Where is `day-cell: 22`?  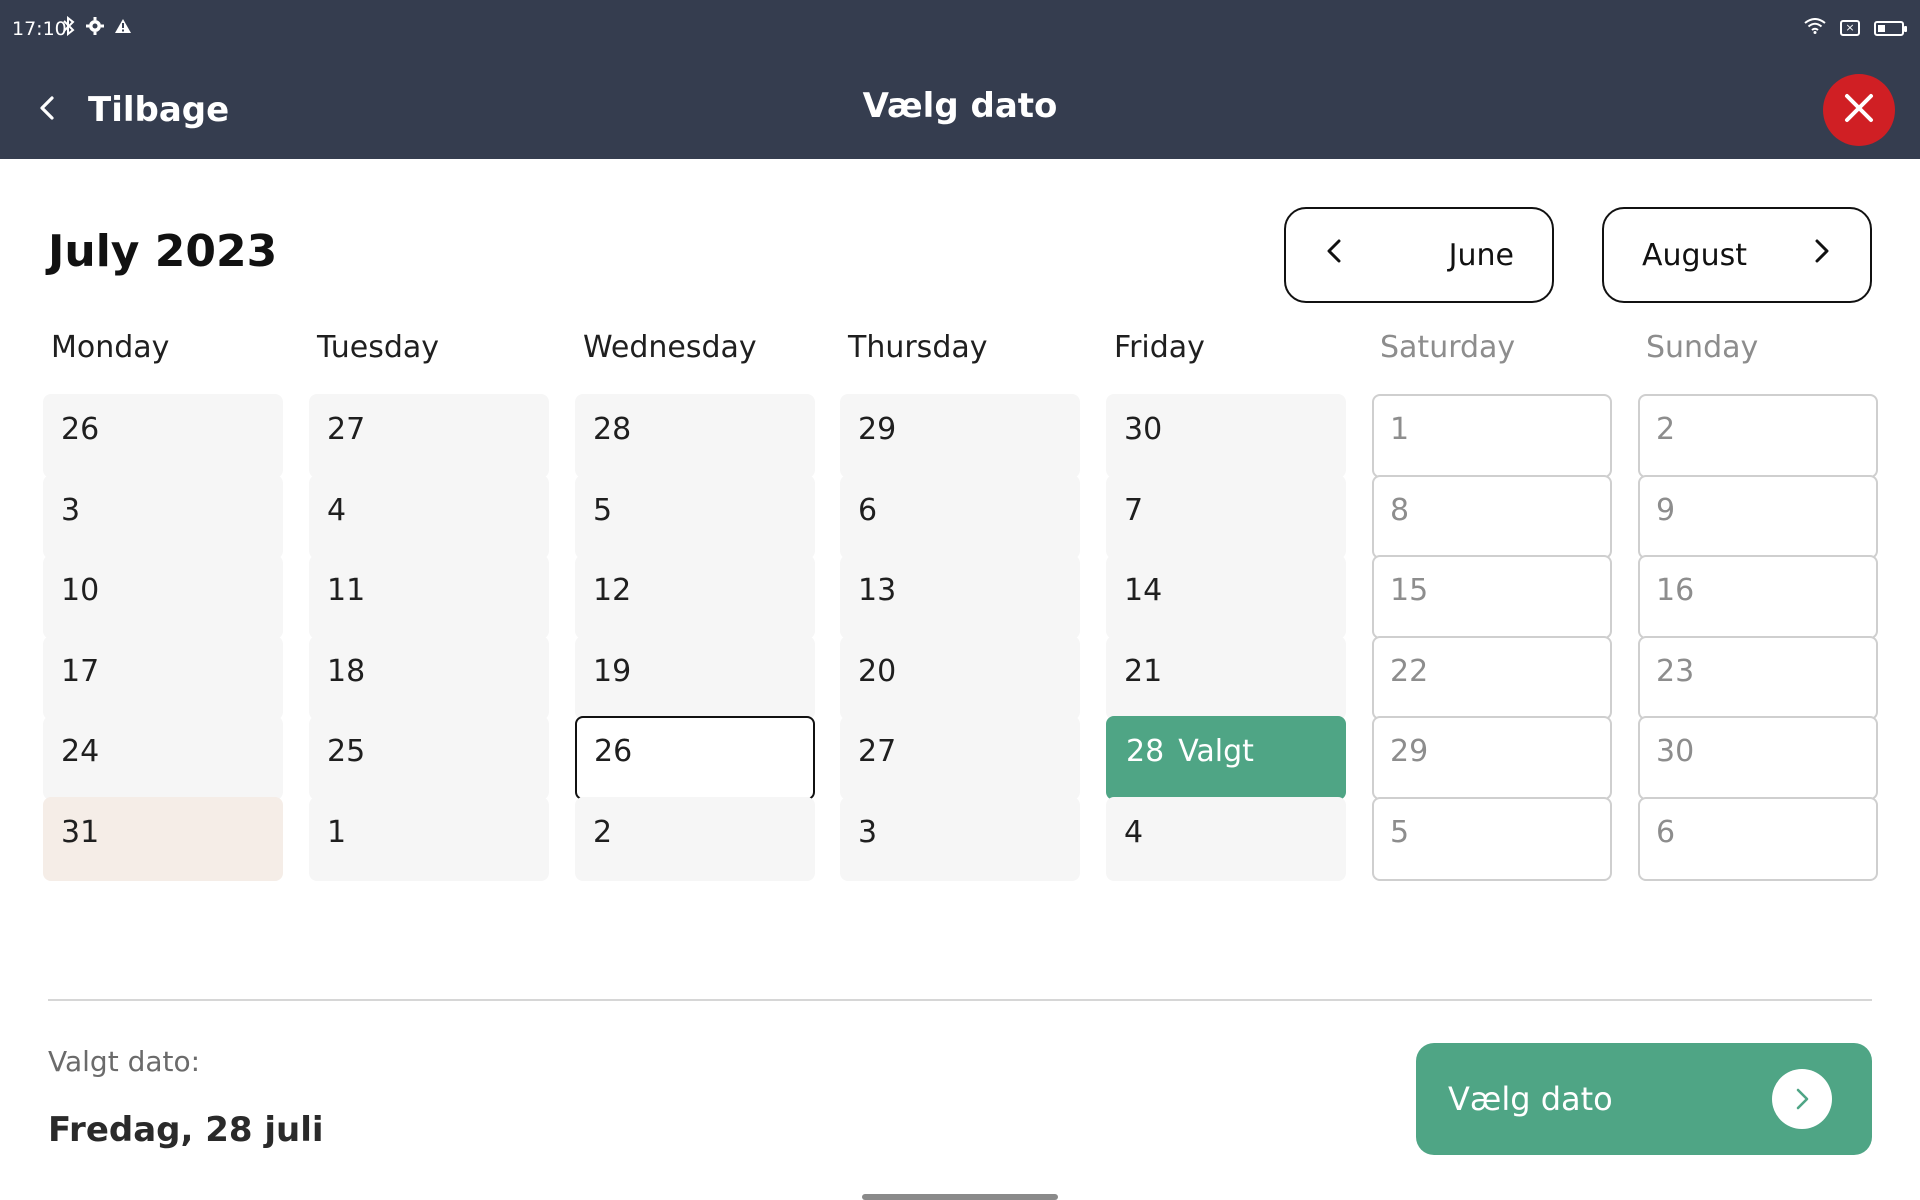 day-cell: 22 is located at coordinates (1492, 678).